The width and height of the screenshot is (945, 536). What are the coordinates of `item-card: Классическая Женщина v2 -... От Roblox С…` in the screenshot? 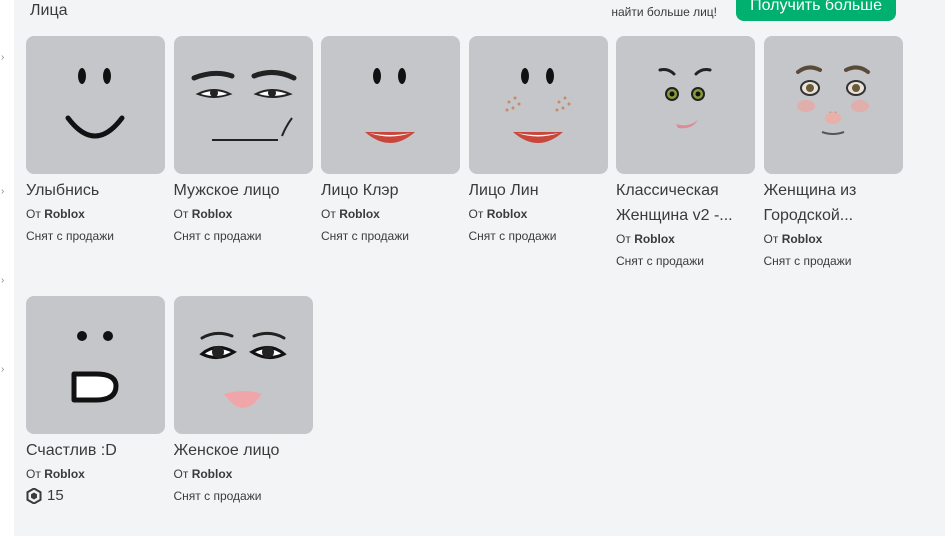 It's located at (685, 154).